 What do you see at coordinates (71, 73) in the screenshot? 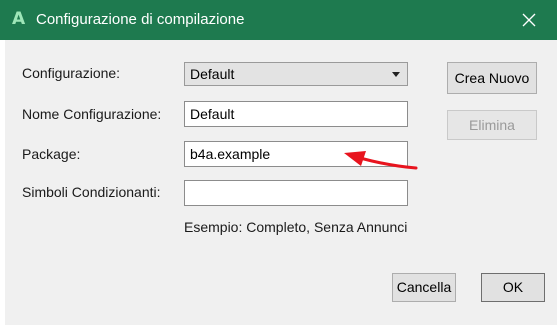
I see `configuration-label: Configurazione:` at bounding box center [71, 73].